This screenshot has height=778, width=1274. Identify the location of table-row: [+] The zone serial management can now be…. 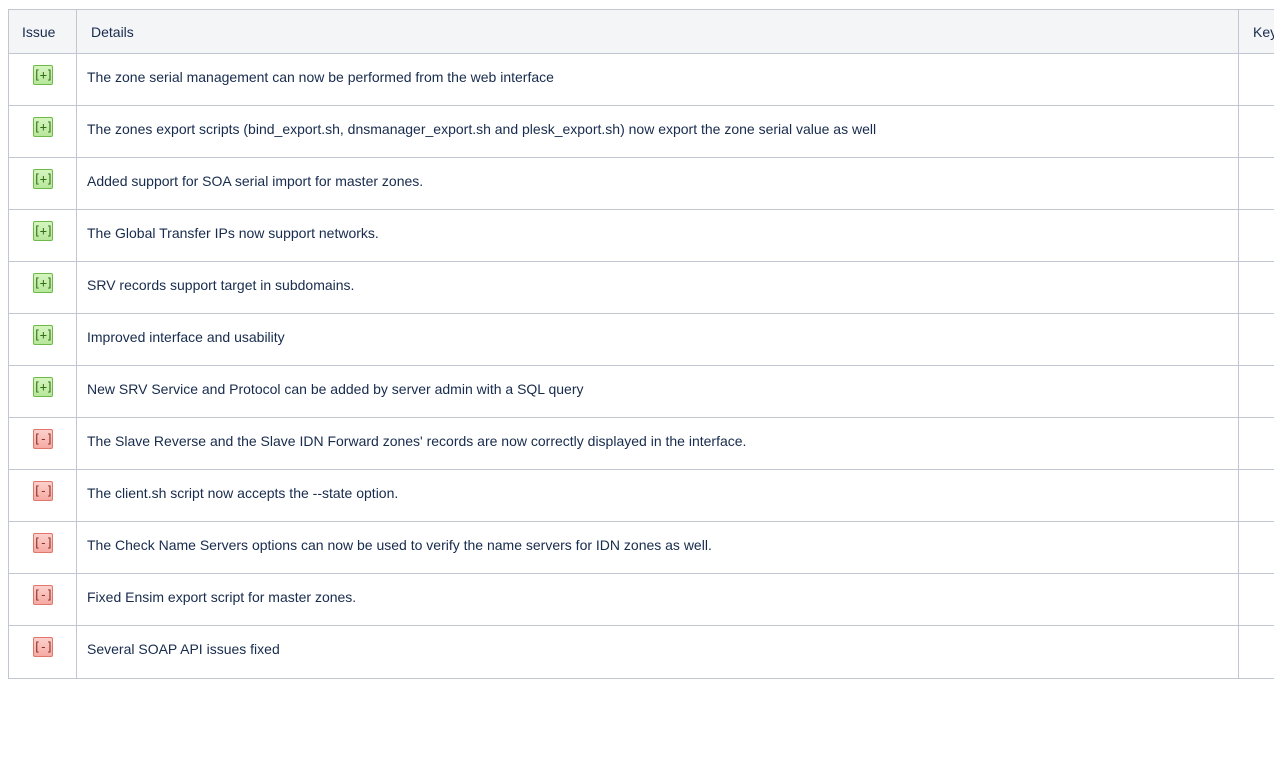
(641, 79).